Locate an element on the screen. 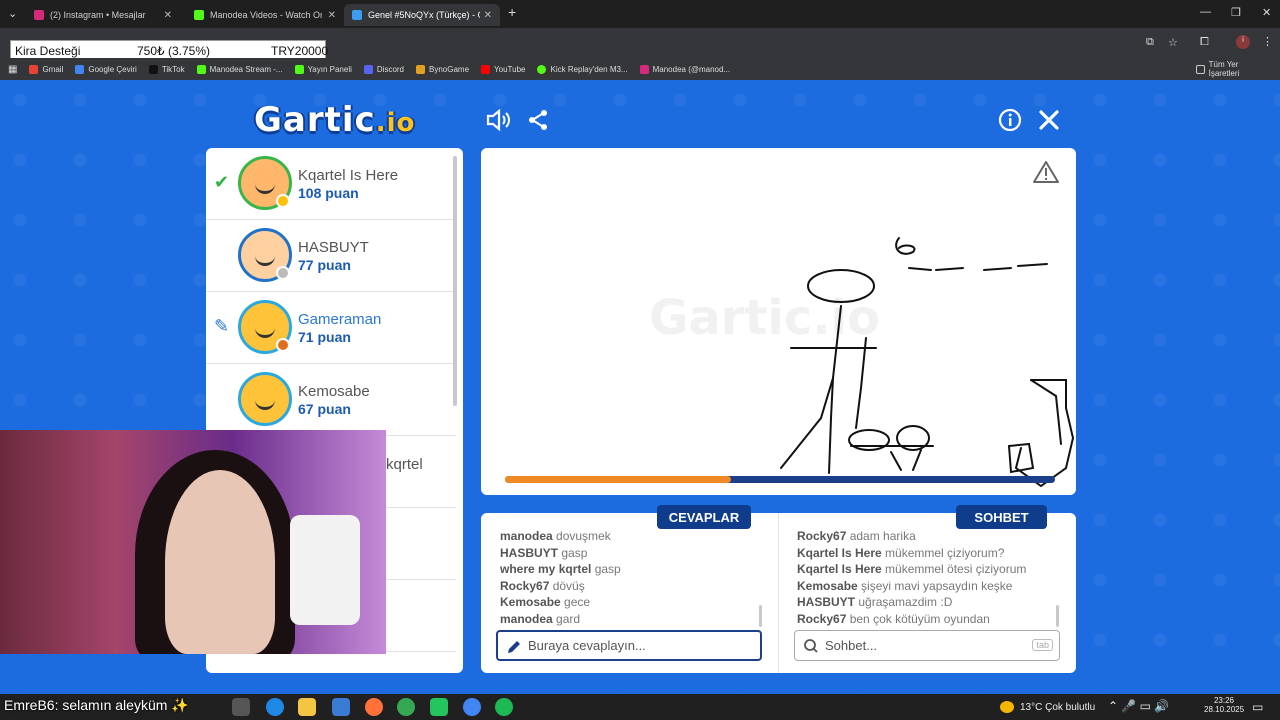  message-line: where my kqrtel gasp is located at coordinates (560, 569).